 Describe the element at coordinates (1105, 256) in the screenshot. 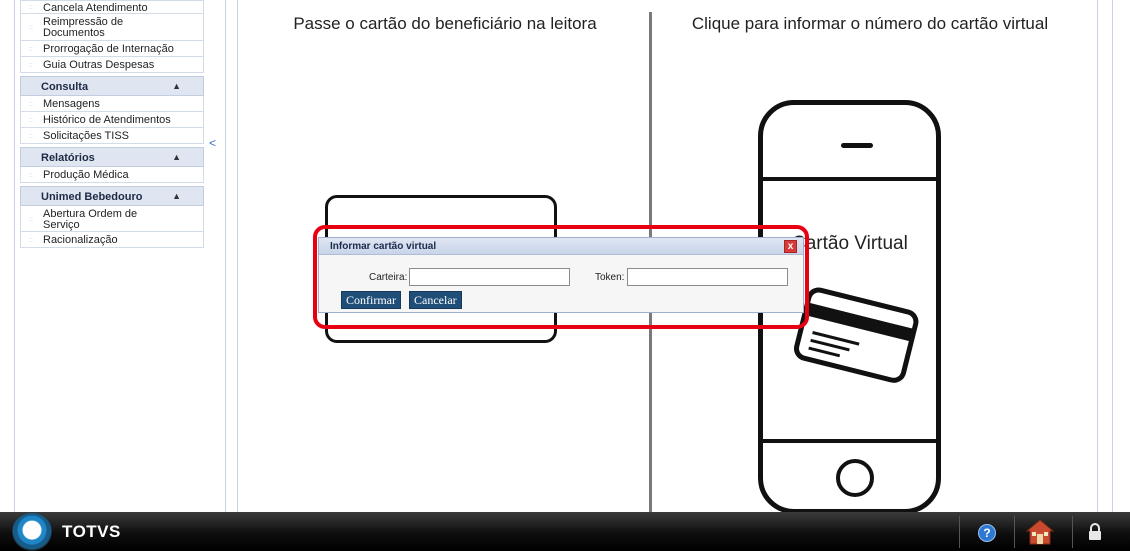

I see `right-scroll-edge` at that location.